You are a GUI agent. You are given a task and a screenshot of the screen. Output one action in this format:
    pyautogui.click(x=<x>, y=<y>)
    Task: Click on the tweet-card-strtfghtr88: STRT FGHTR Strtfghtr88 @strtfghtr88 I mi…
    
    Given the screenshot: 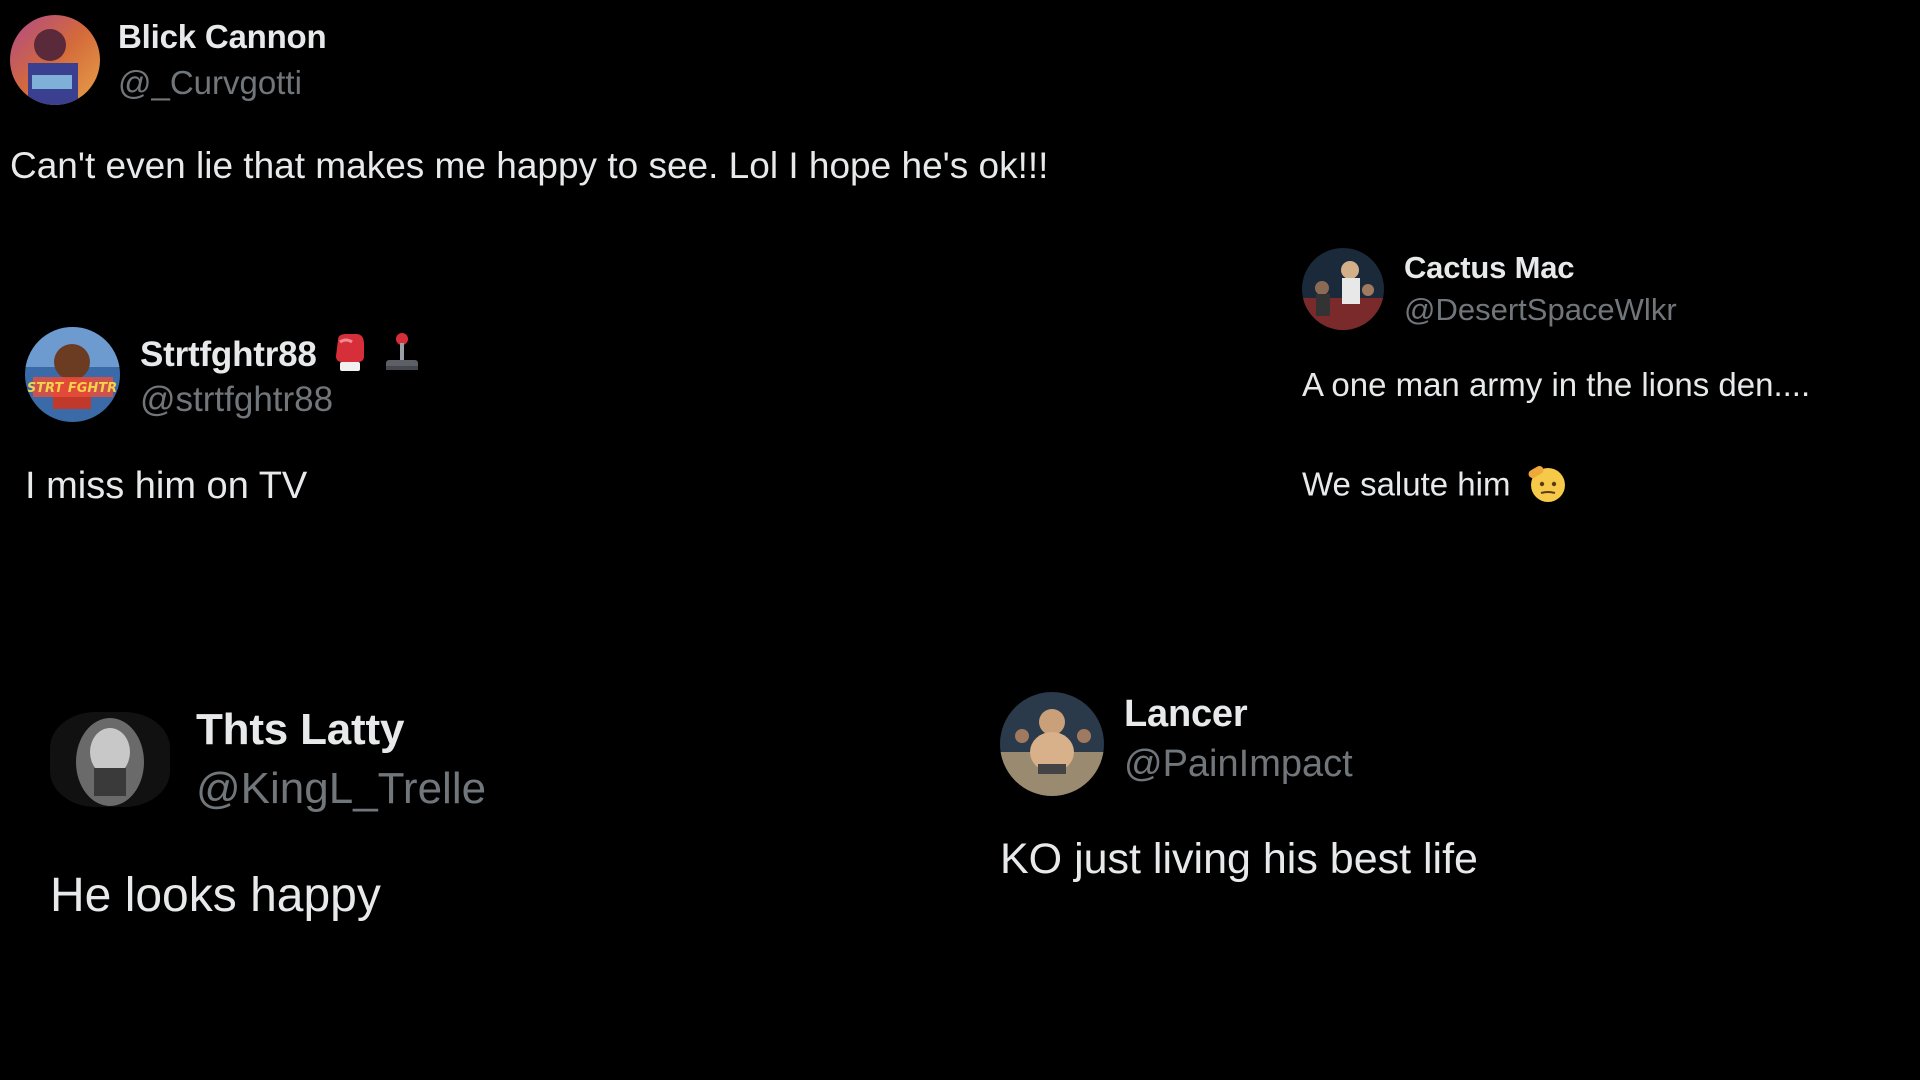 What is the action you would take?
    pyautogui.click(x=350, y=405)
    